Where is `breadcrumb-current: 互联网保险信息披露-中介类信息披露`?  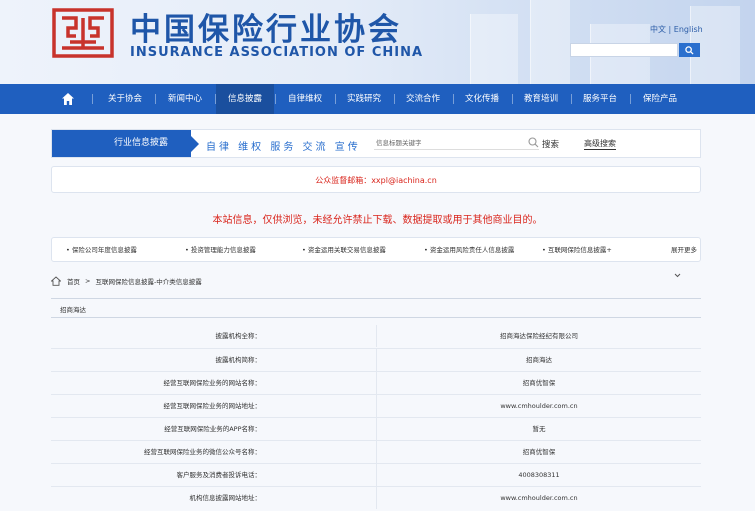 breadcrumb-current: 互联网保险信息披露-中介类信息披露 is located at coordinates (148, 281).